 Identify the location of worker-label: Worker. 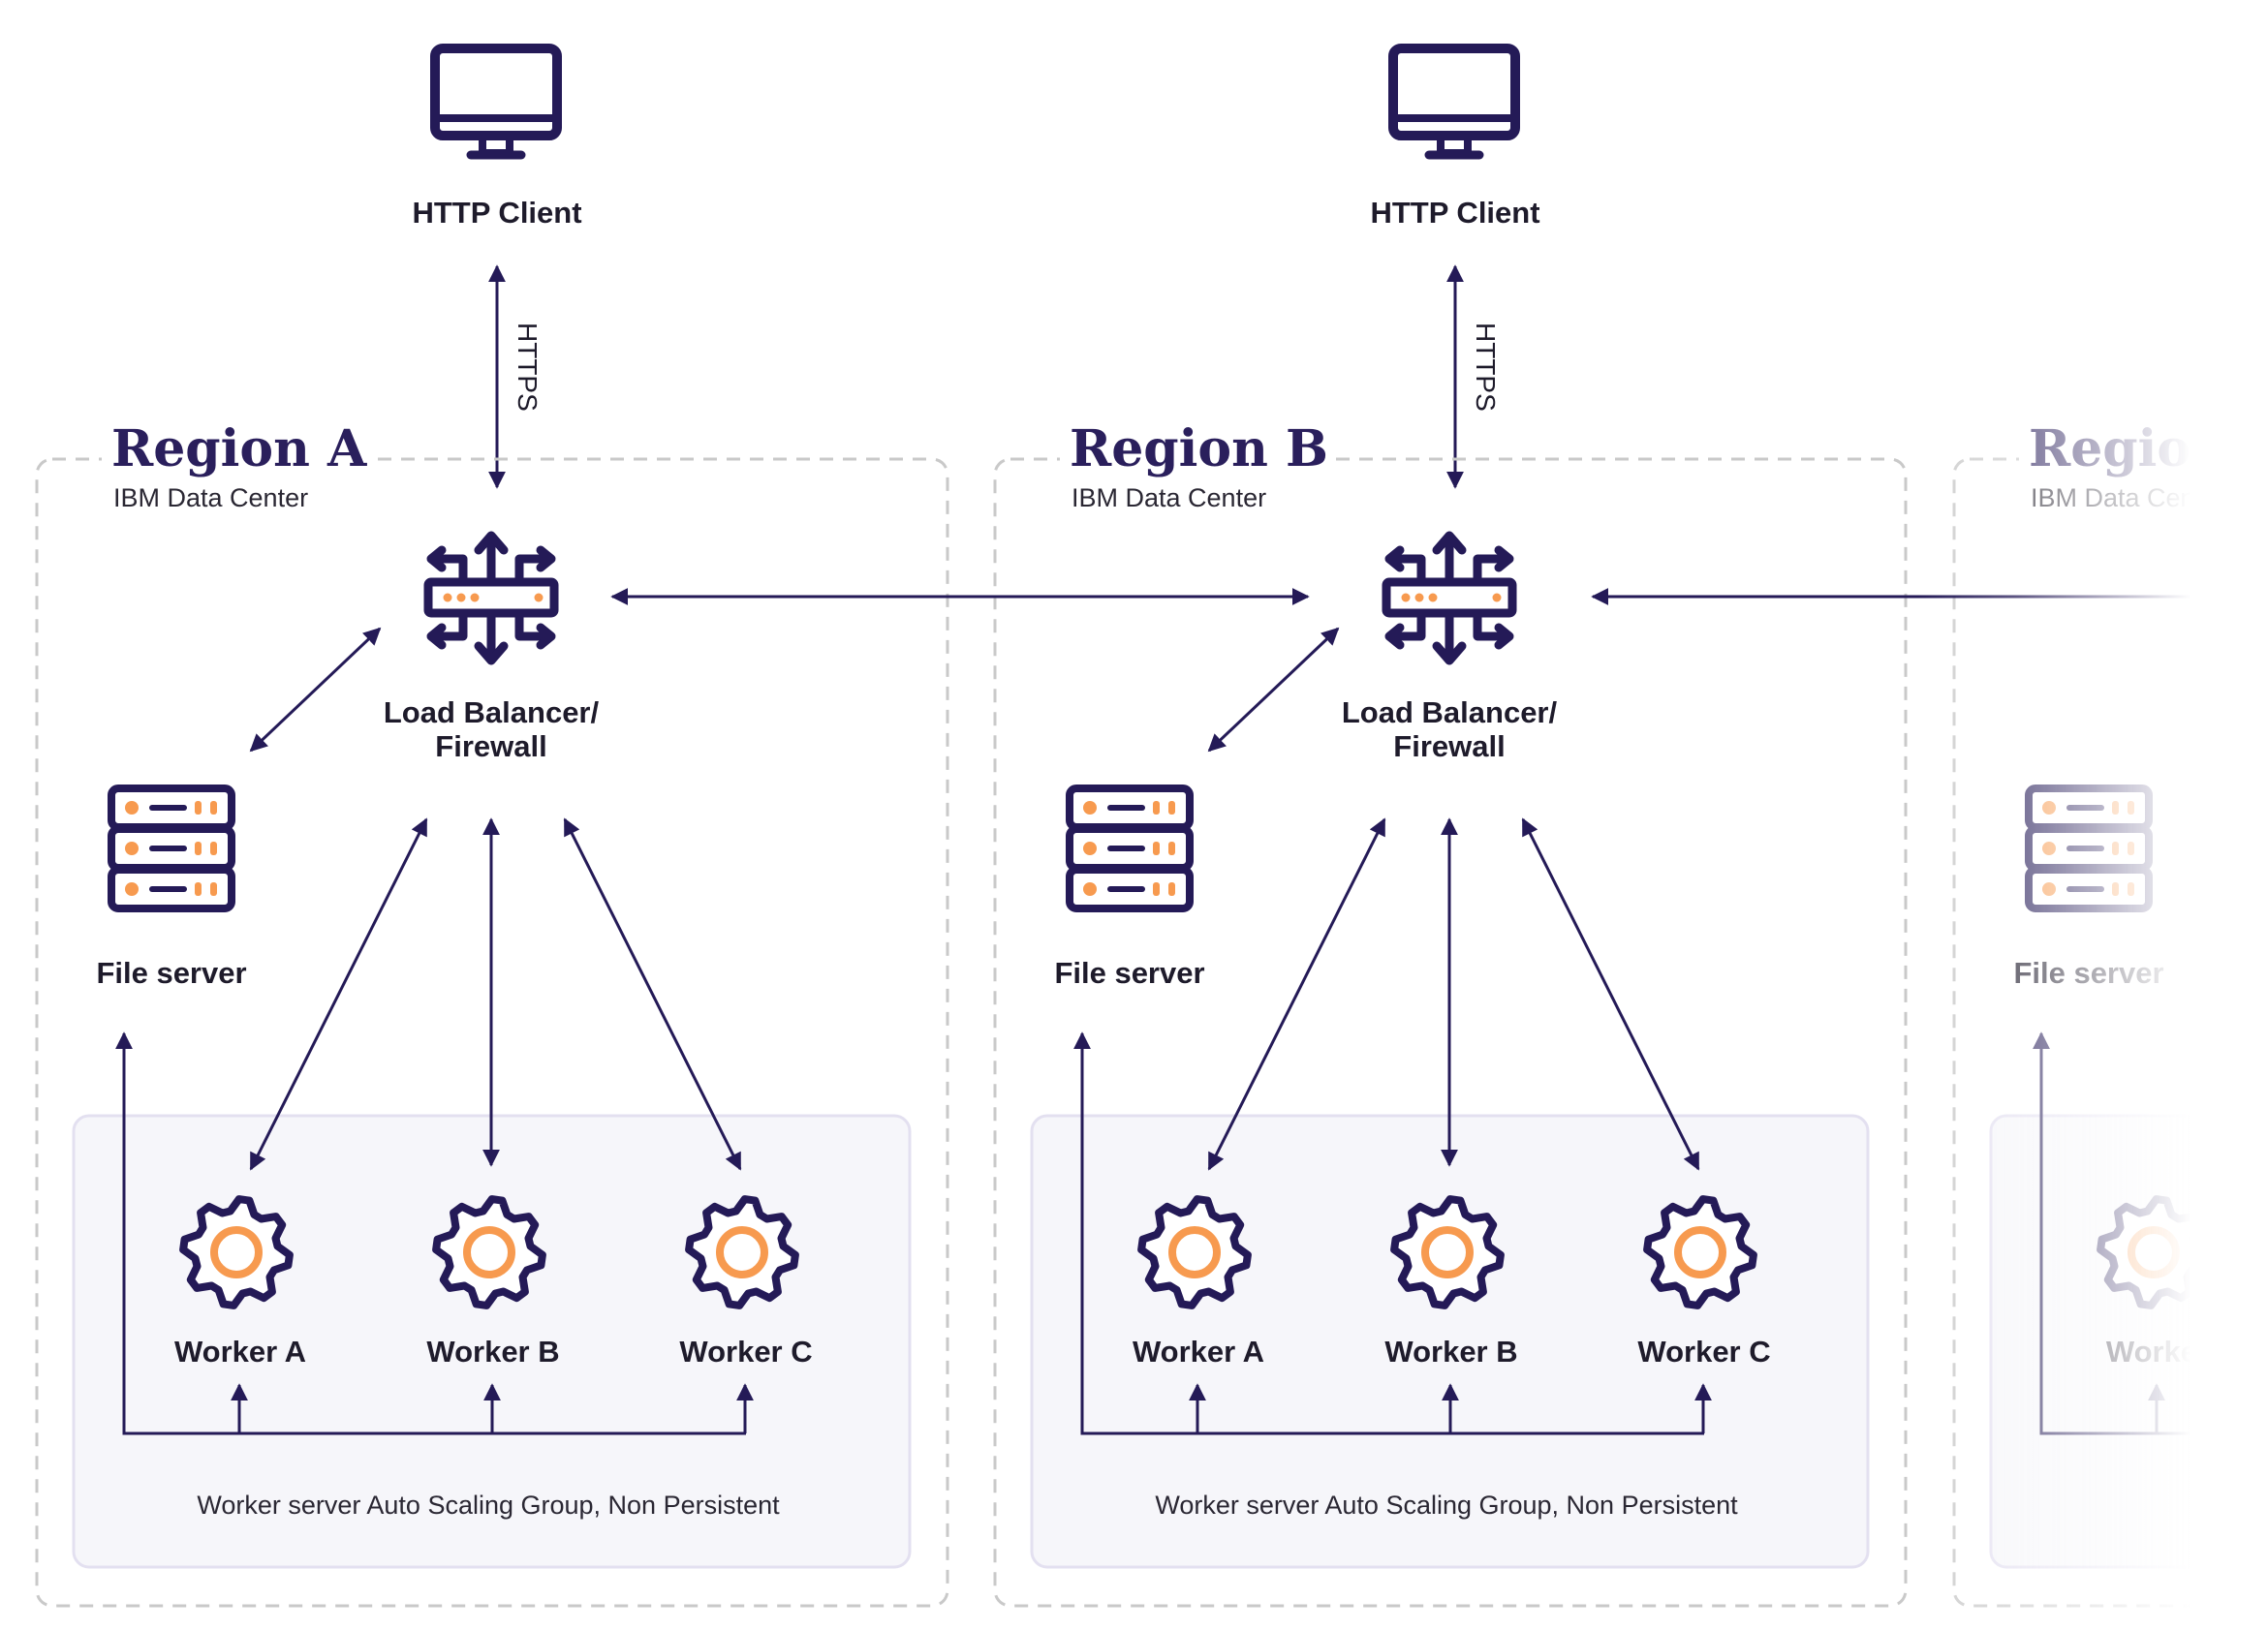
(2157, 1352).